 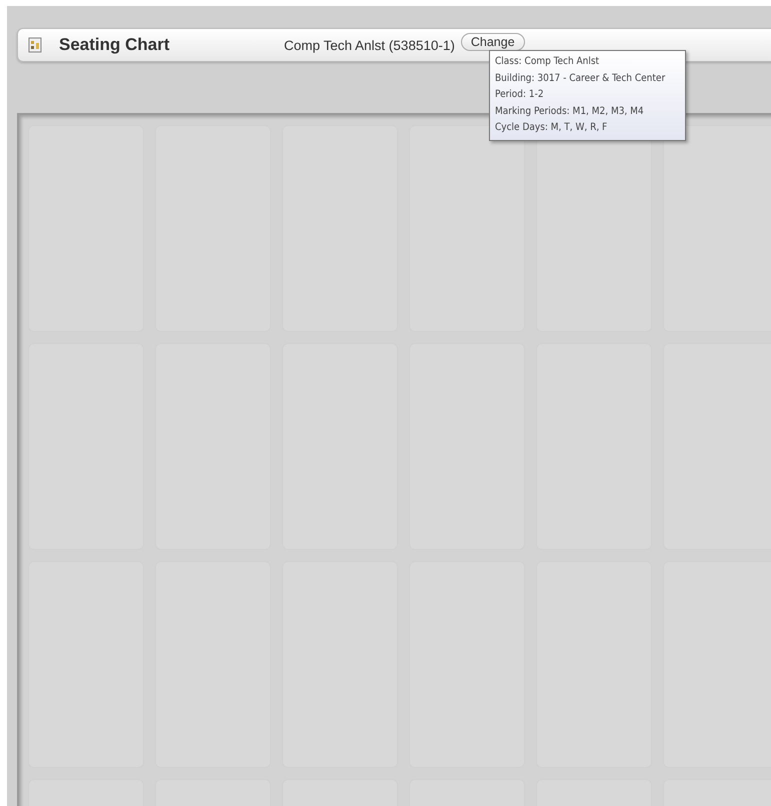 What do you see at coordinates (717, 228) in the screenshot?
I see `seat-card` at bounding box center [717, 228].